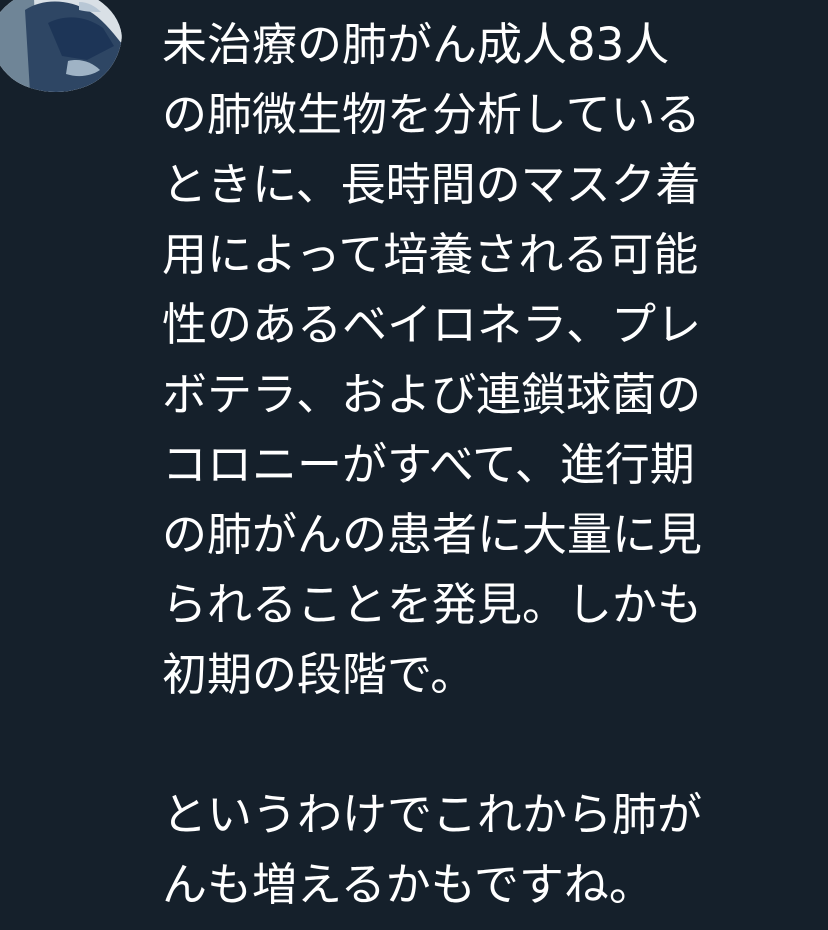 Image resolution: width=828 pixels, height=930 pixels. Describe the element at coordinates (431, 184) in the screenshot. I see `tweet-text-line: ときに、長時間のマスク着` at that location.